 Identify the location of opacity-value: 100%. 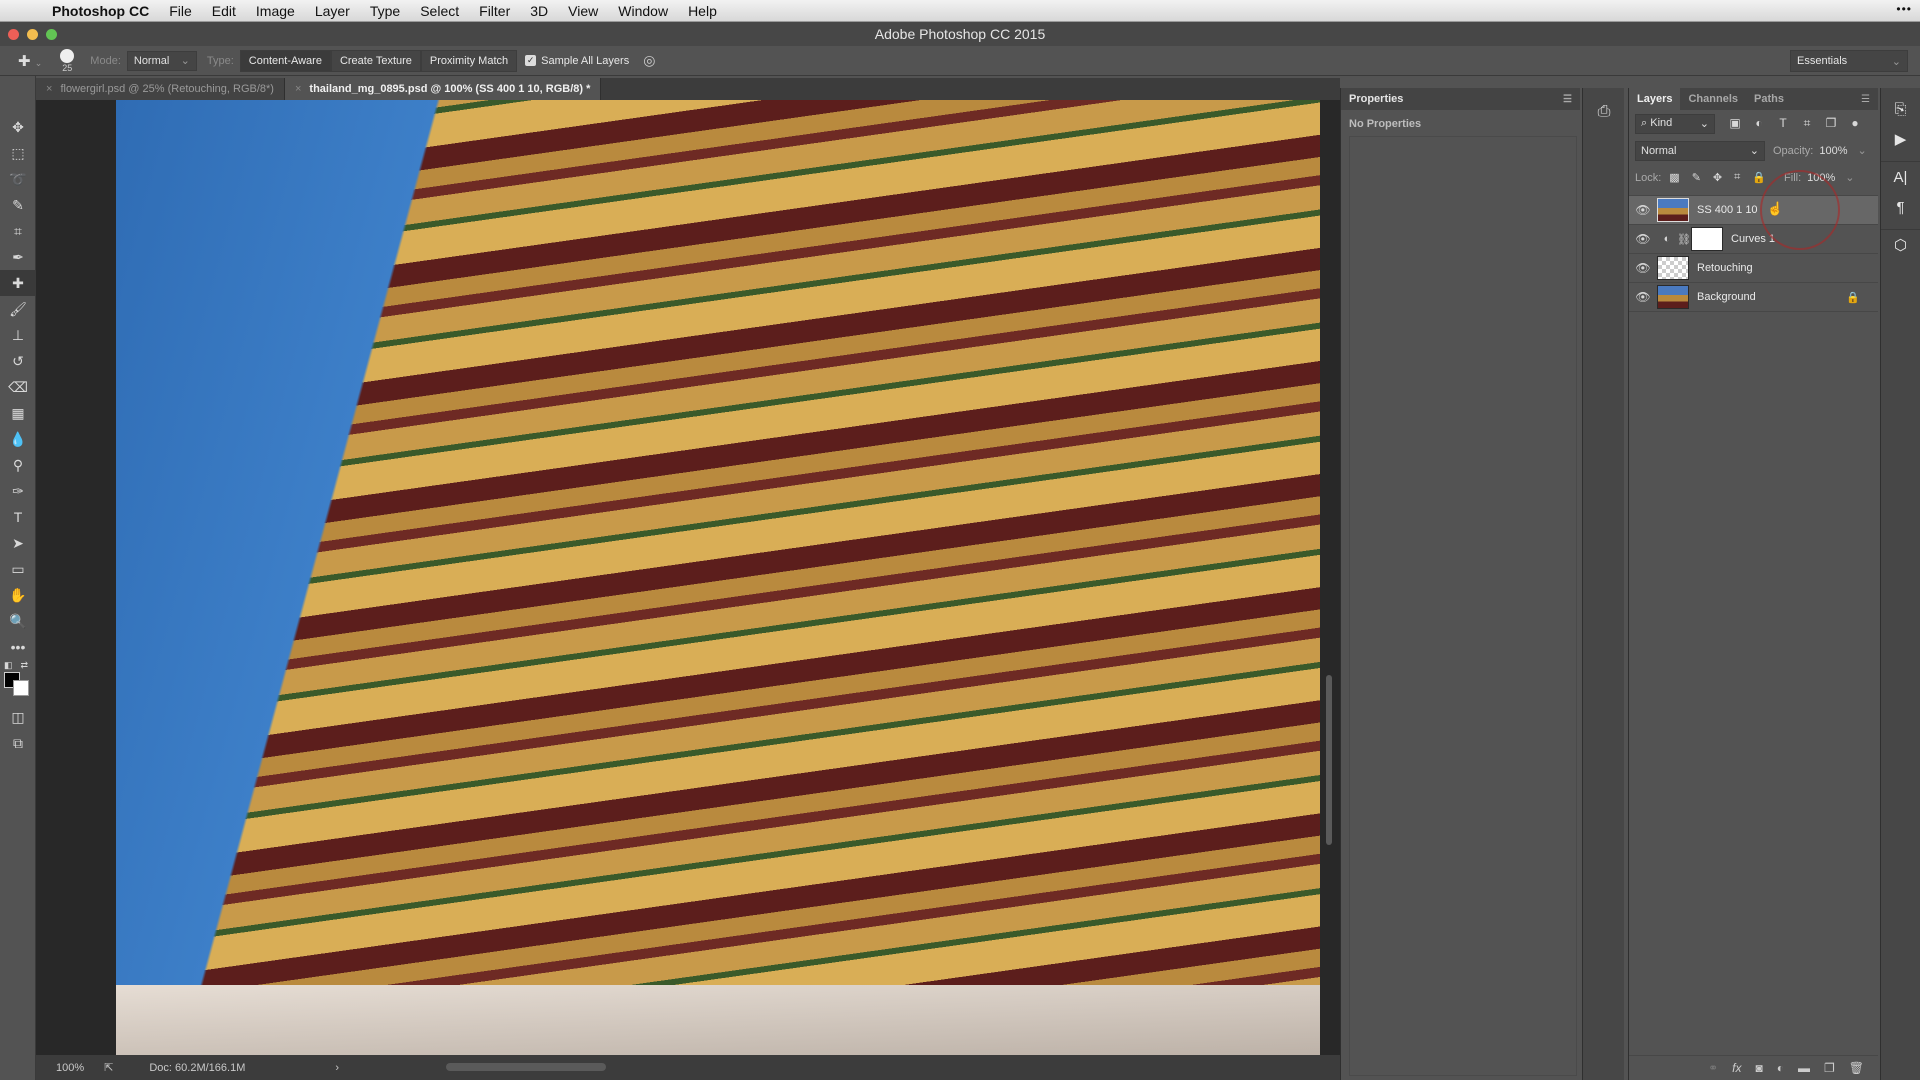
(1833, 151).